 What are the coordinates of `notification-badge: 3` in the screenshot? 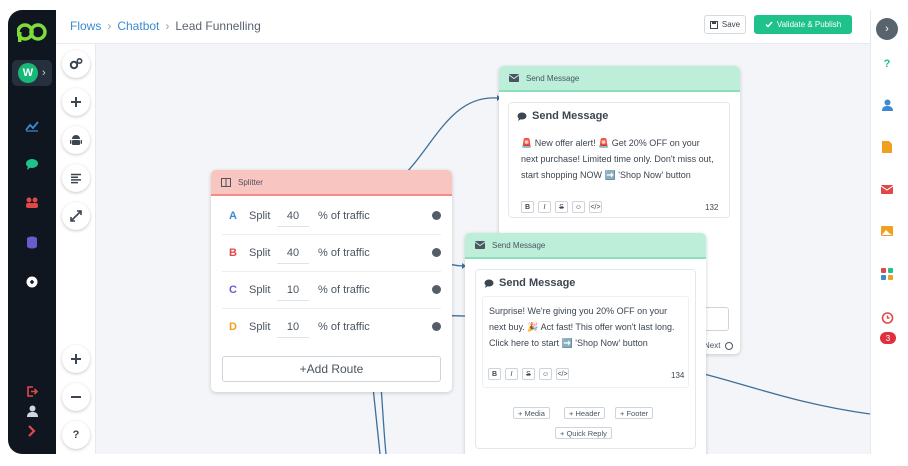 It's located at (888, 338).